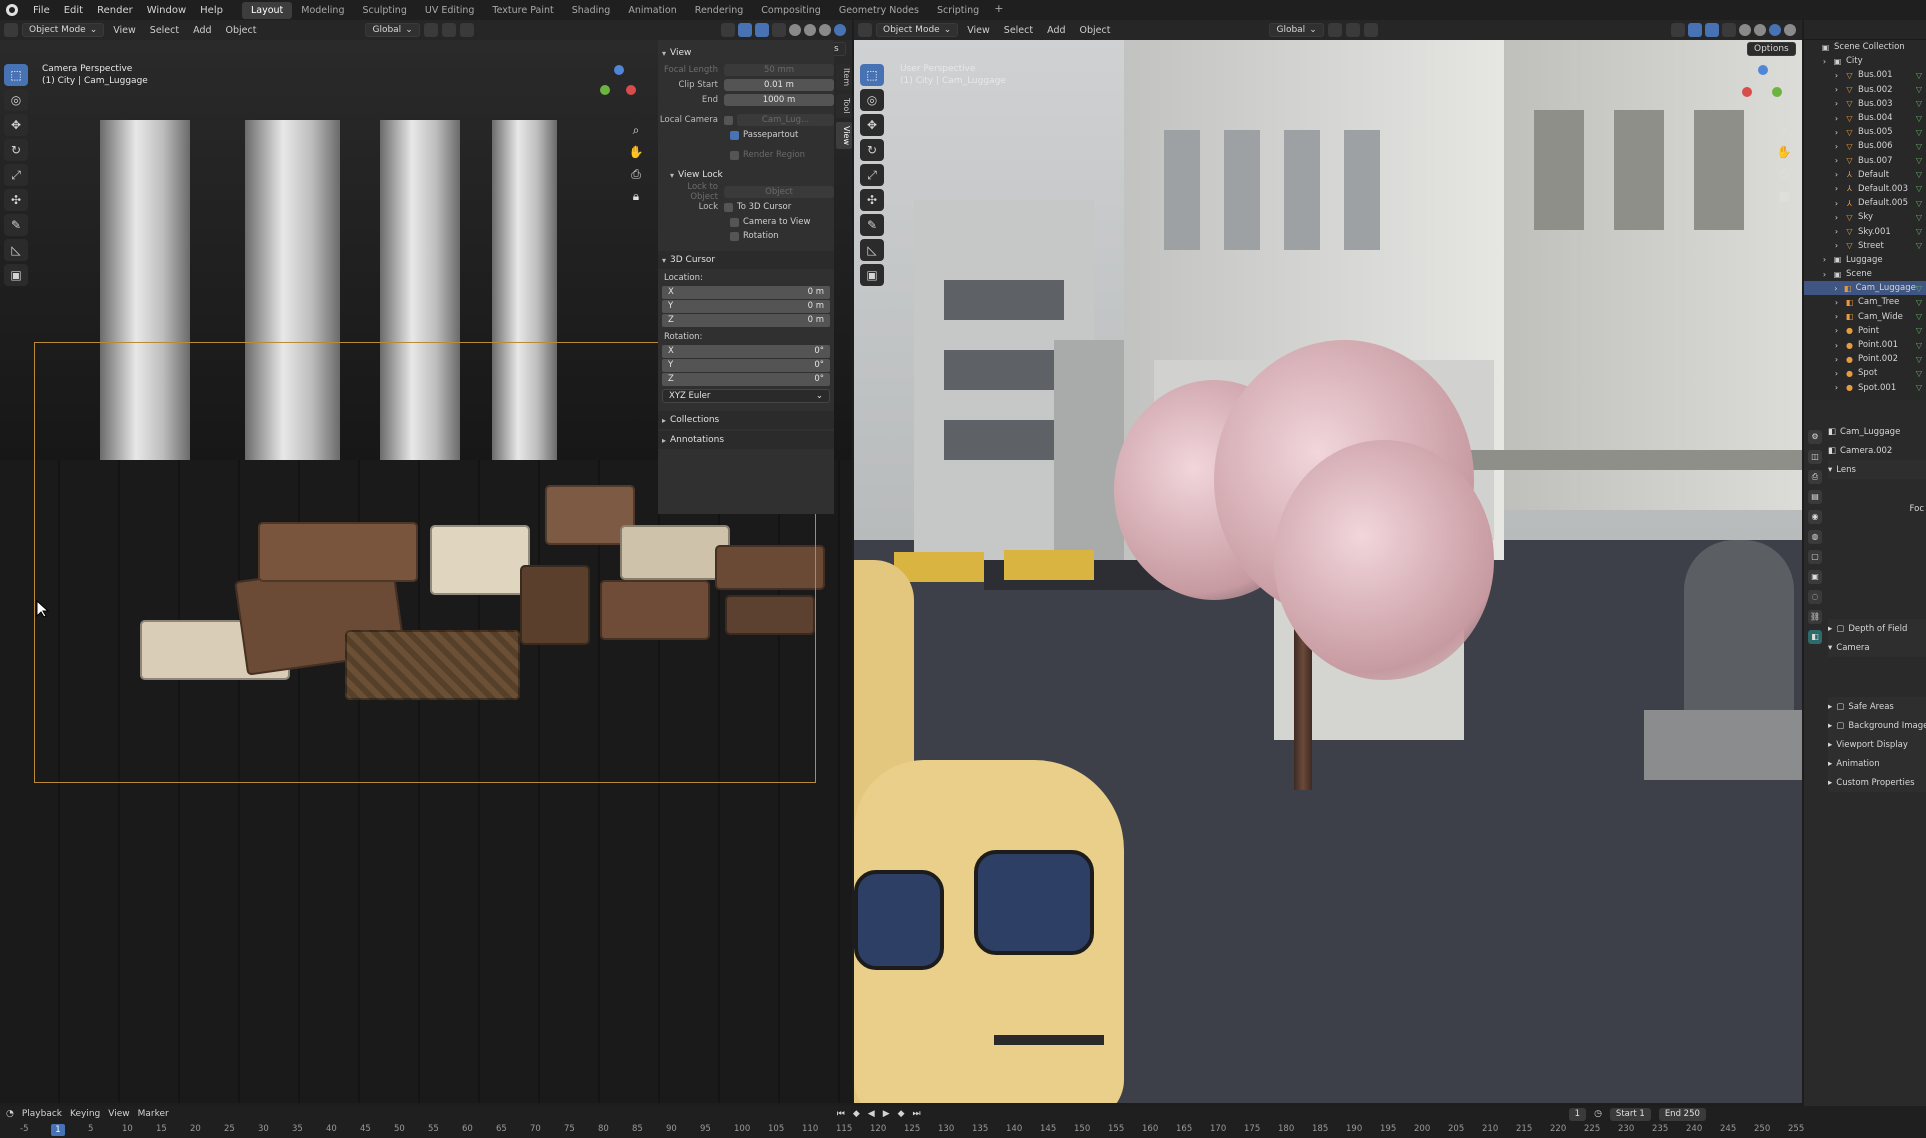  Describe the element at coordinates (841, 1114) in the screenshot. I see `jump-start-icon: ⏮` at that location.